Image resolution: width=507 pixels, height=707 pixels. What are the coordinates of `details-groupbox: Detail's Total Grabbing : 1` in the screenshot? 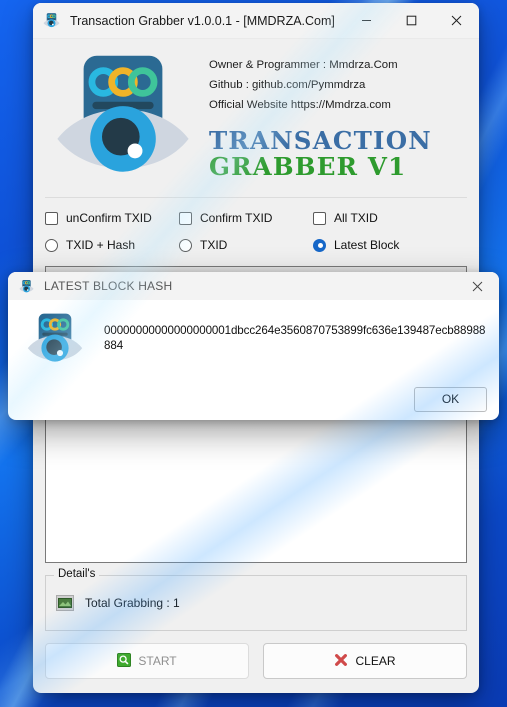 It's located at (256, 599).